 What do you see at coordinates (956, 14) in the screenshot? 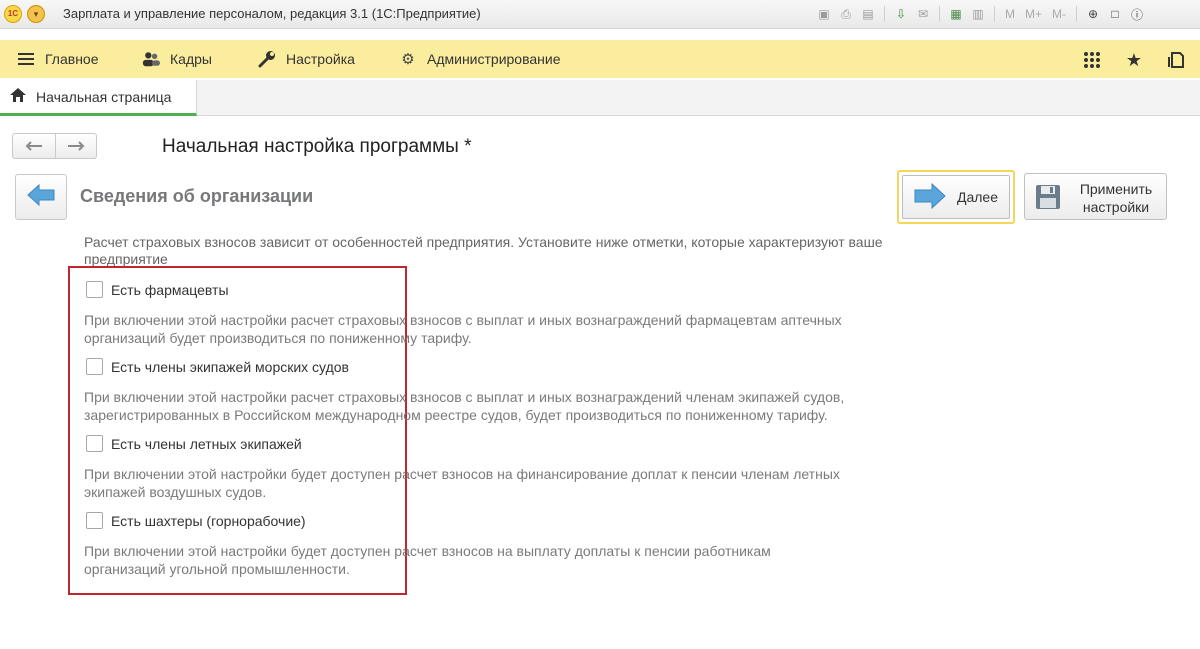
I see `calculator-icon: ▦` at bounding box center [956, 14].